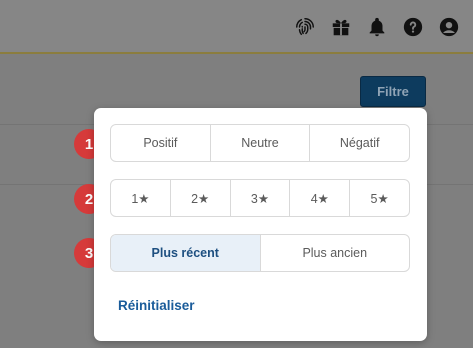 The image size is (473, 348). I want to click on header-icons, so click(377, 27).